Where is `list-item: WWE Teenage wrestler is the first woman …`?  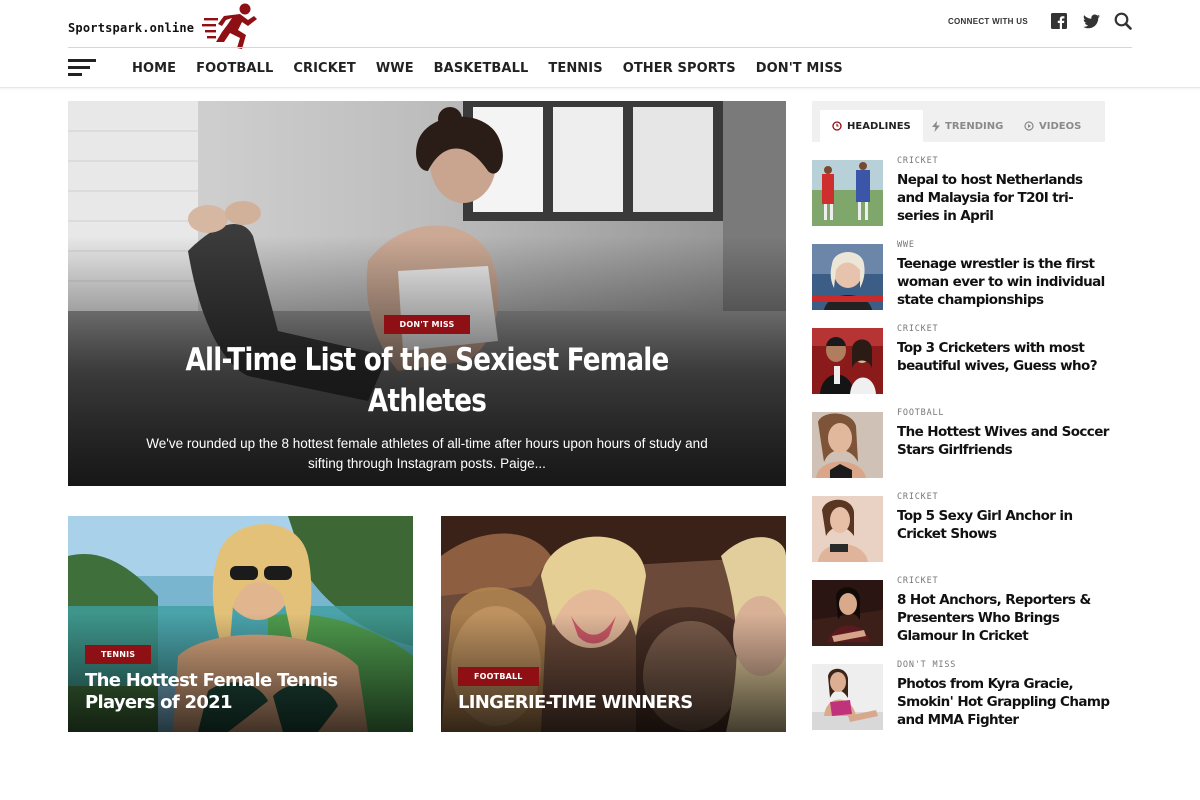
list-item: WWE Teenage wrestler is the first woman … is located at coordinates (962, 276).